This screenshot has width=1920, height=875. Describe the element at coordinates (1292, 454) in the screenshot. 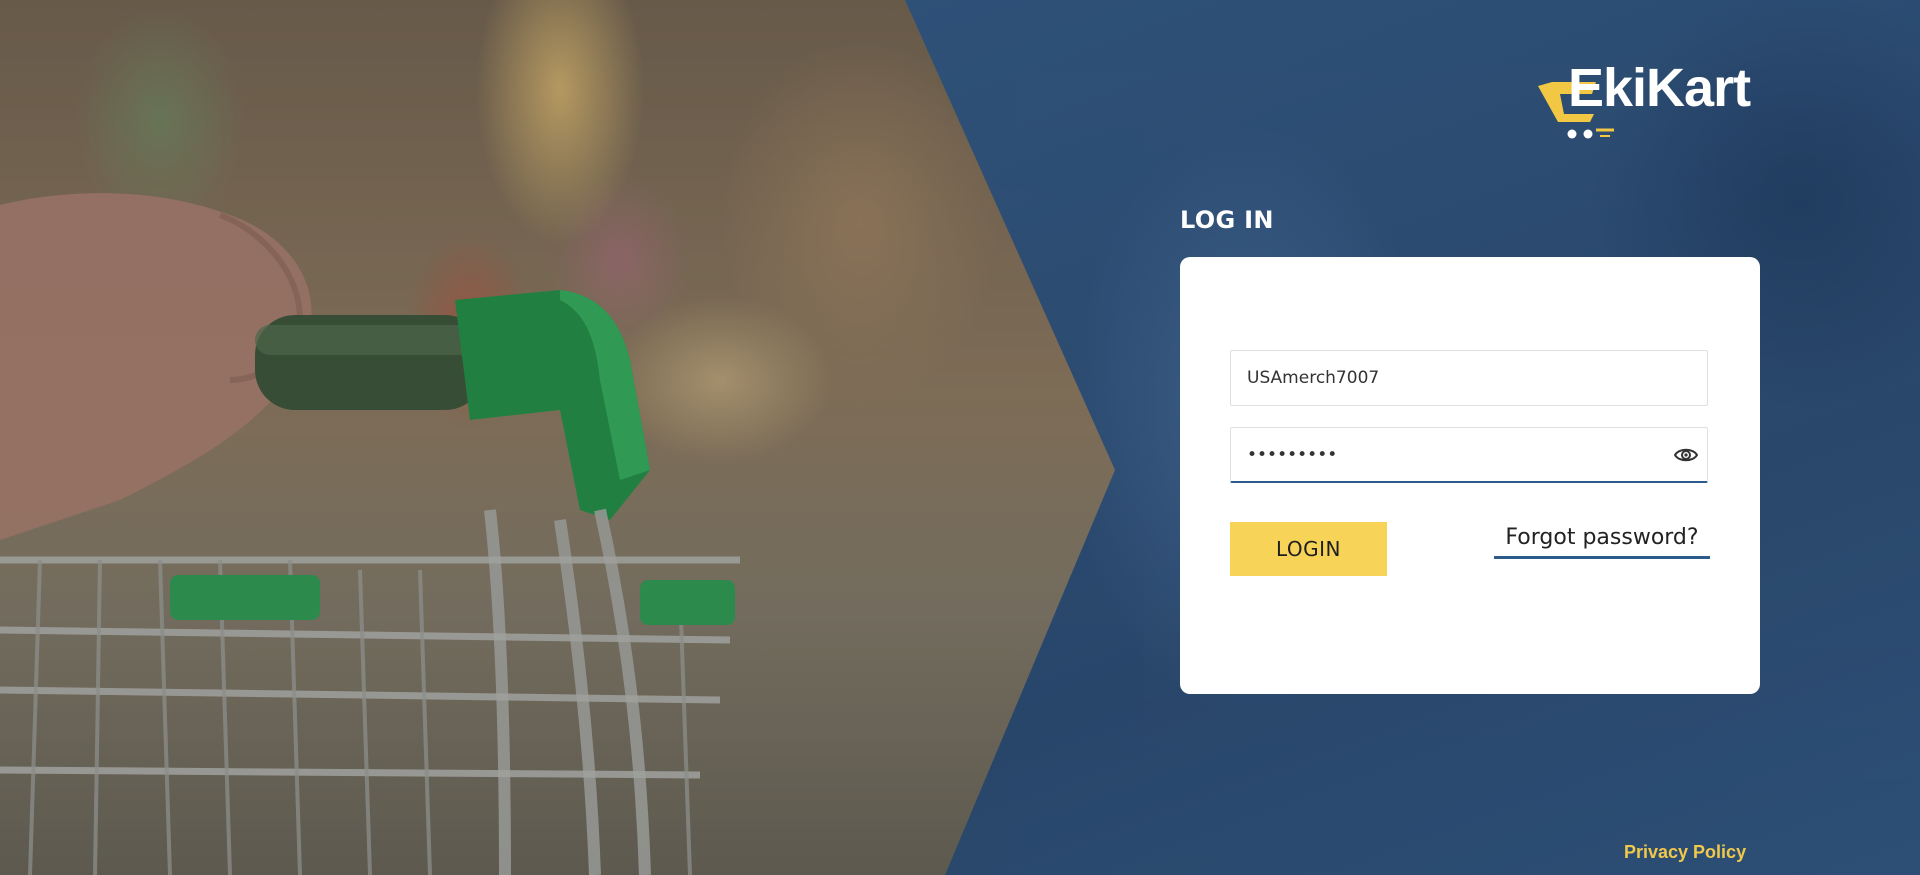

I see `password-value: •••••••••` at that location.